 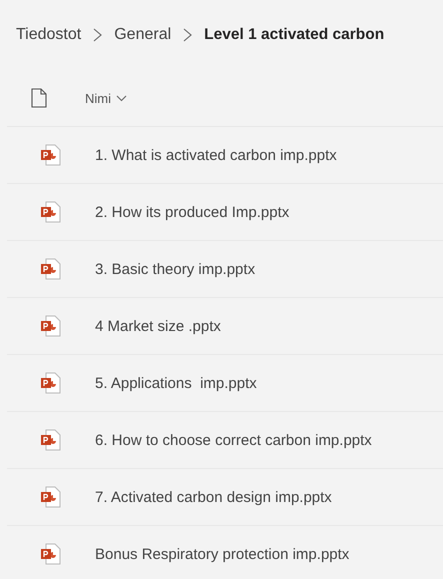 What do you see at coordinates (98, 98) in the screenshot?
I see `column-header: Nimi` at bounding box center [98, 98].